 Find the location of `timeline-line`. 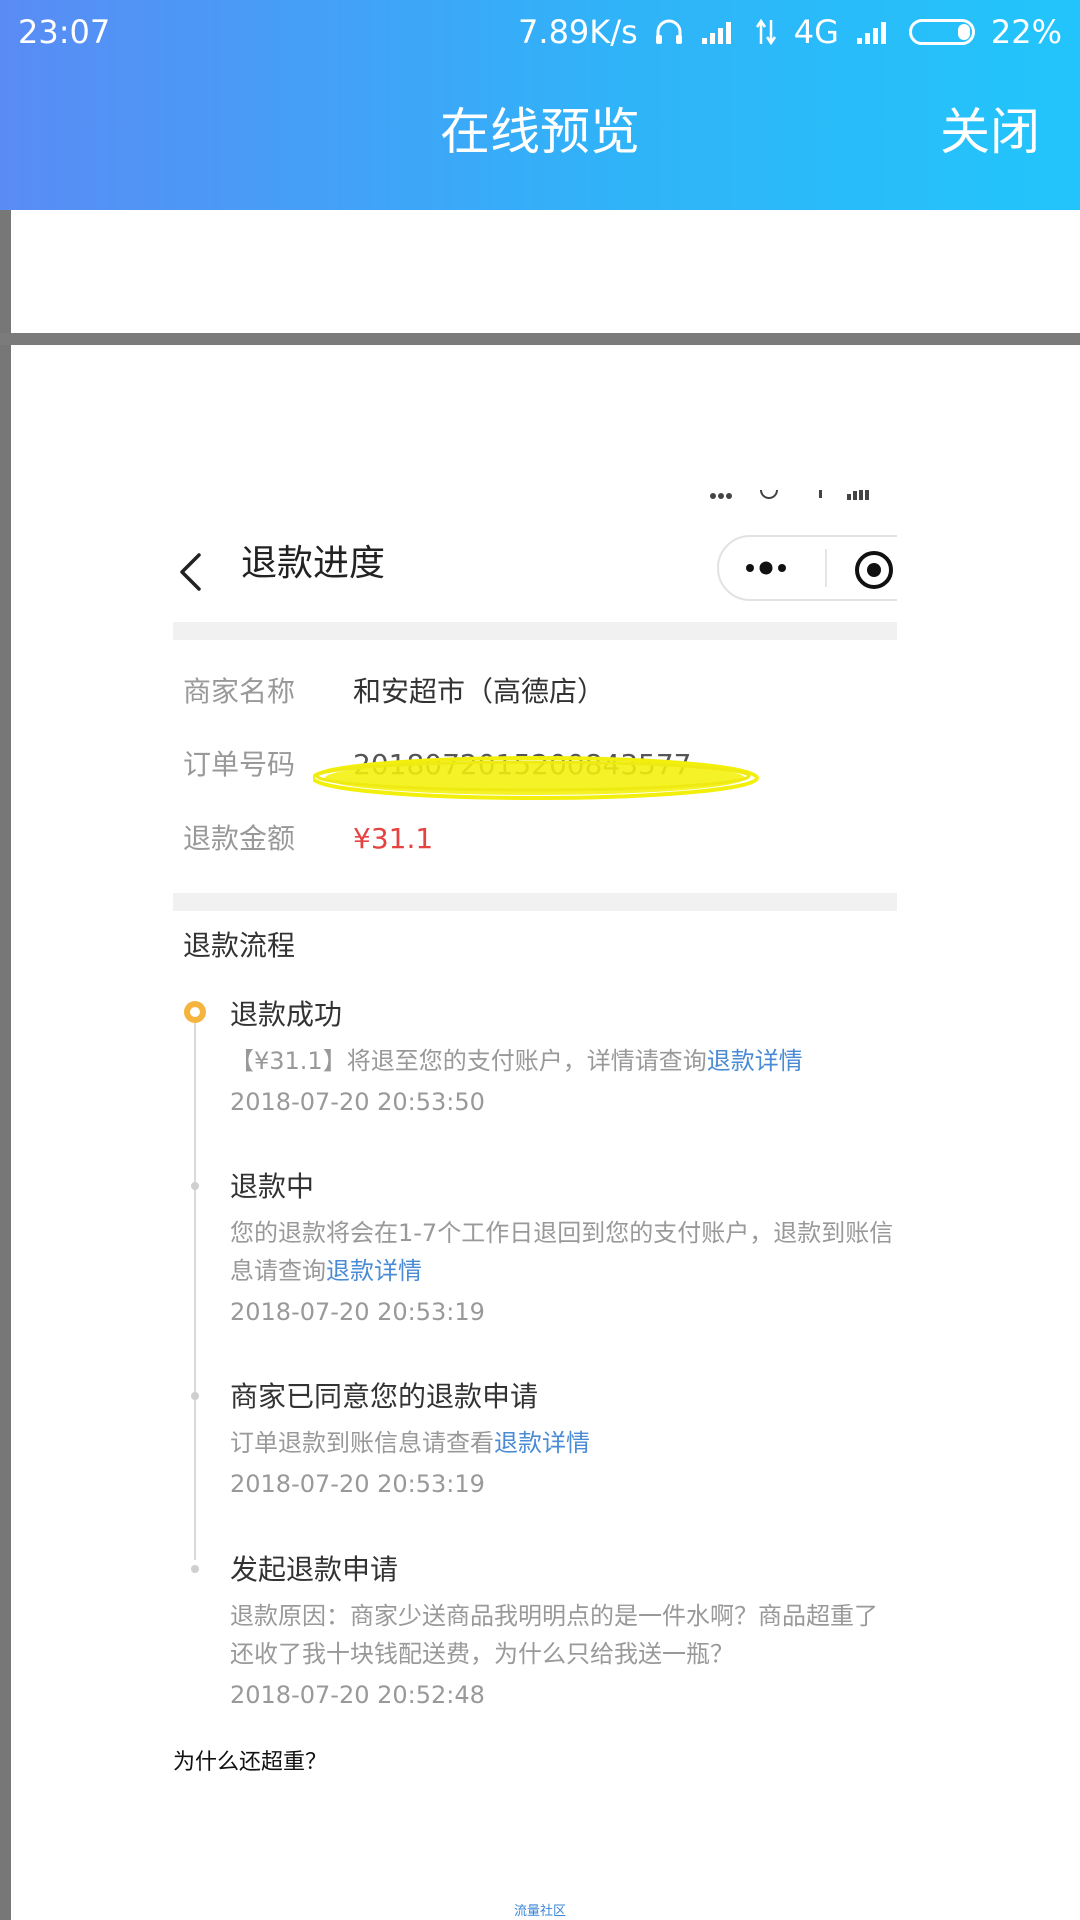

timeline-line is located at coordinates (195, 1287).